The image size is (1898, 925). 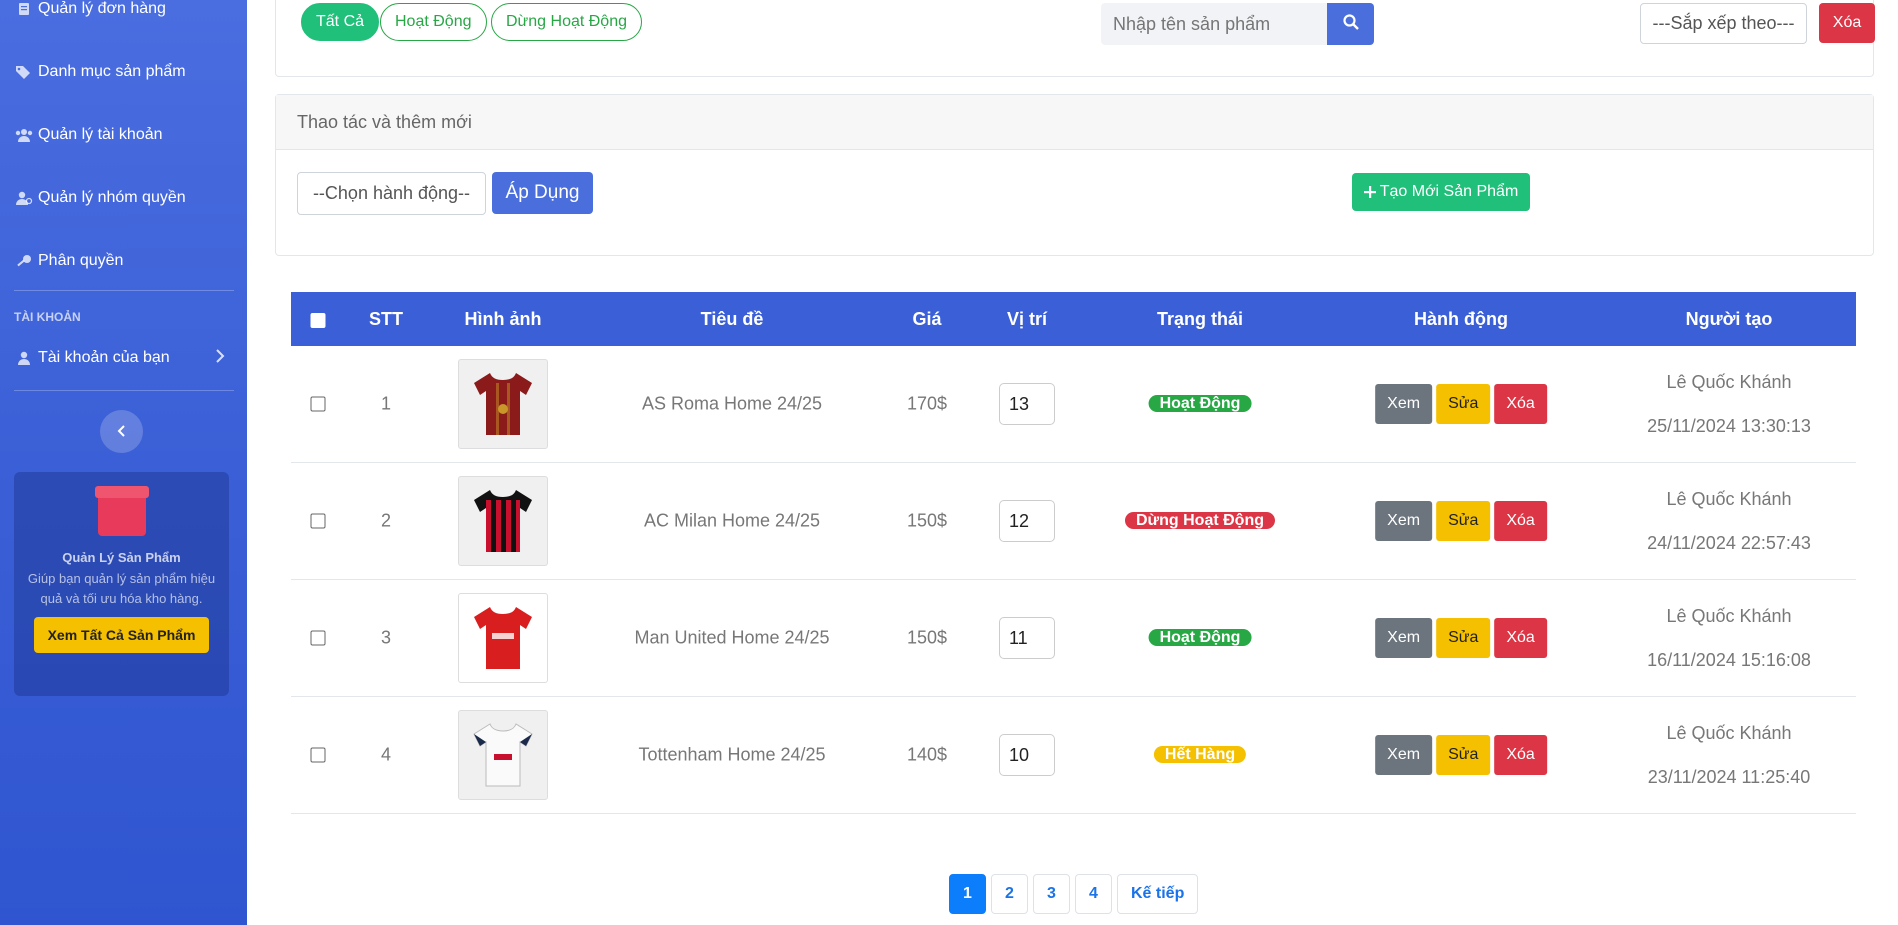 What do you see at coordinates (24, 261) in the screenshot?
I see `key-icon` at bounding box center [24, 261].